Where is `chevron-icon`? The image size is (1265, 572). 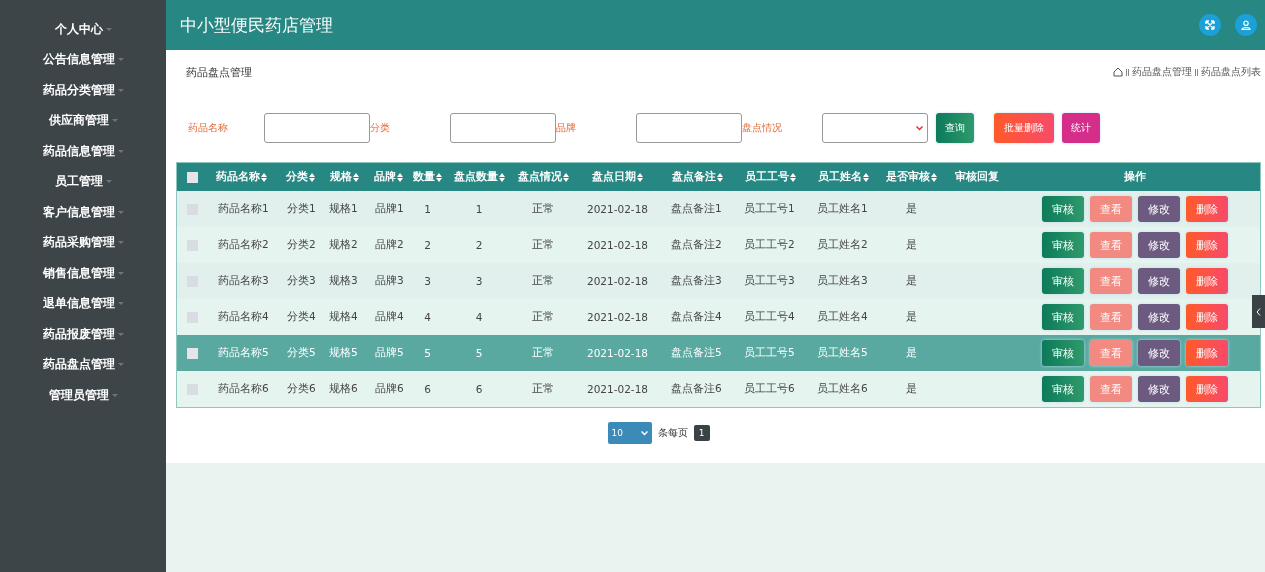
chevron-icon is located at coordinates (644, 433).